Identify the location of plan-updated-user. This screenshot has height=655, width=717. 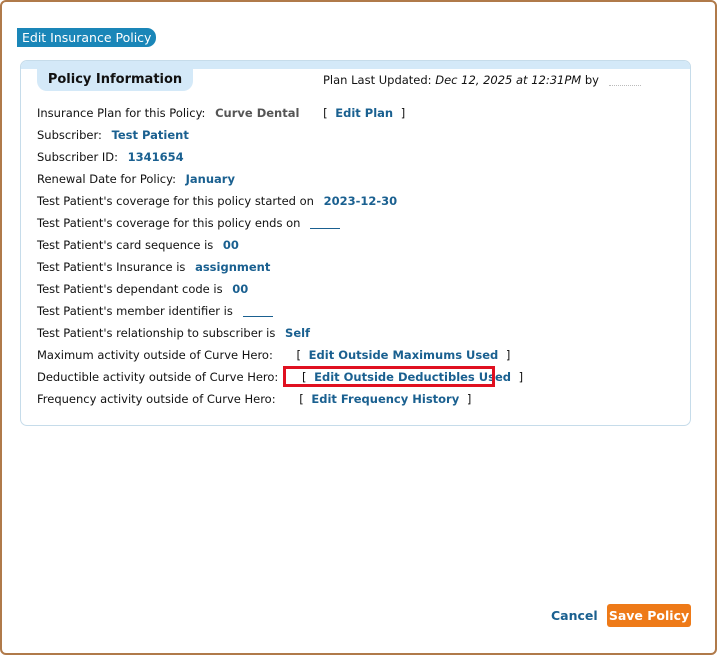
(624, 81).